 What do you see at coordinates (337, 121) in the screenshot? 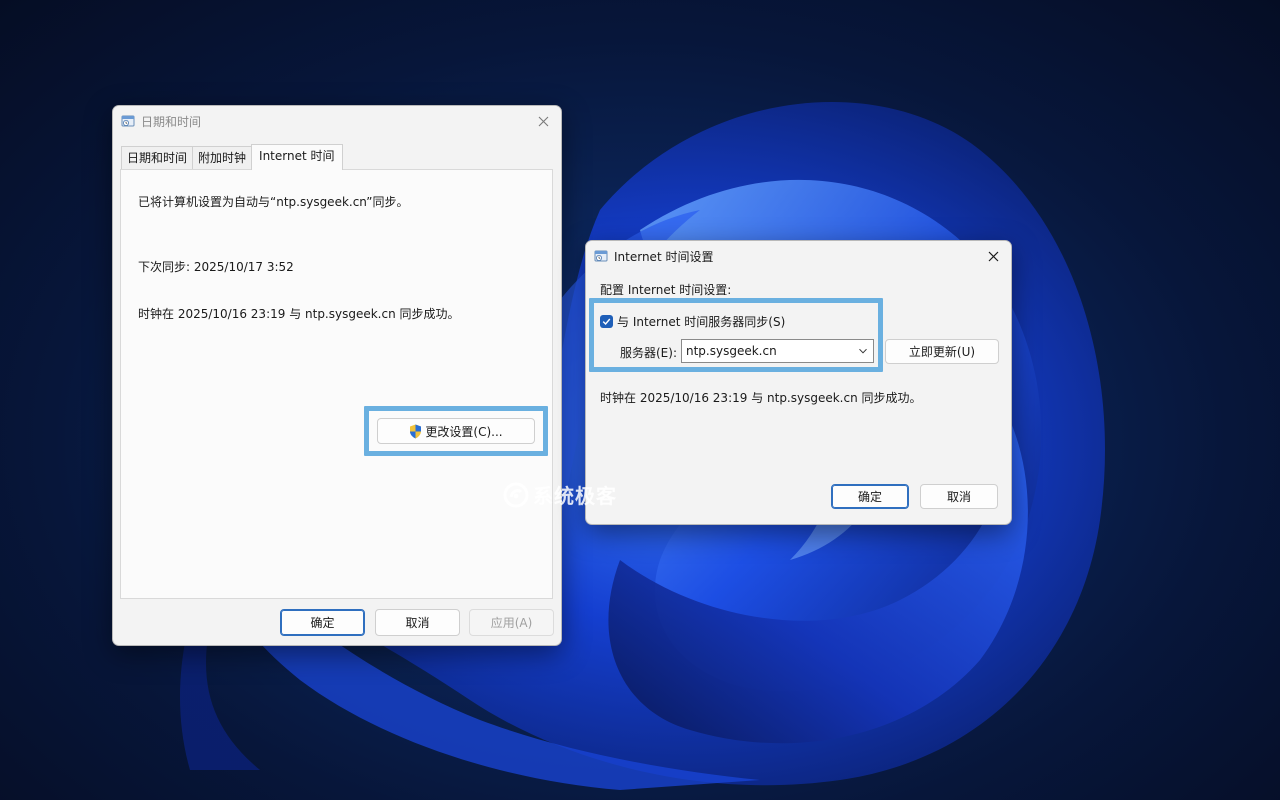
I see `datetime-titlebar: 日期和时间` at bounding box center [337, 121].